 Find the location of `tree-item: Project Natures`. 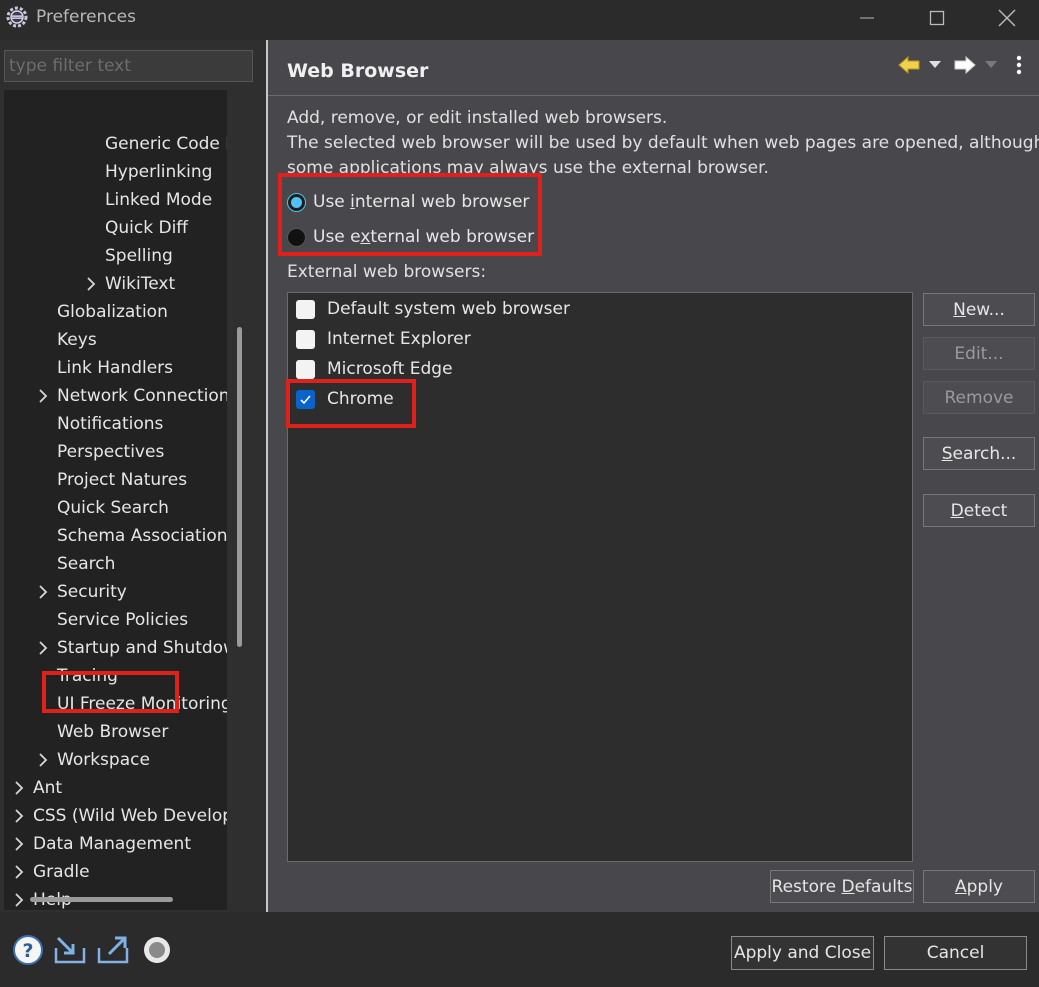

tree-item: Project Natures is located at coordinates (122, 480).